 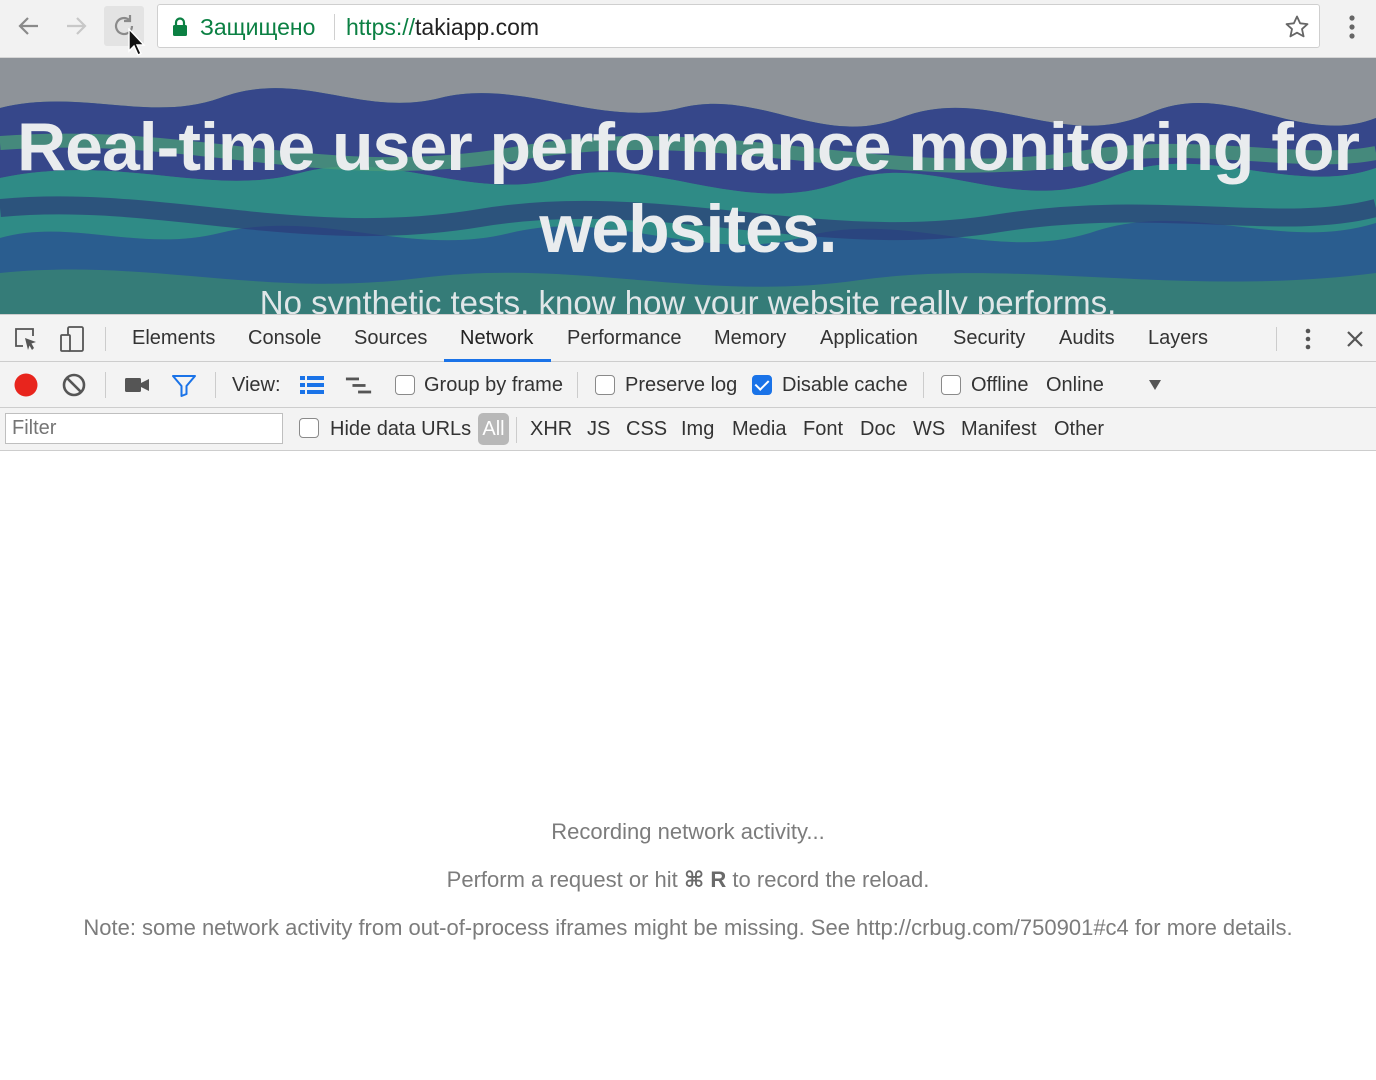 I want to click on tab-memory: Memory, so click(x=750, y=338).